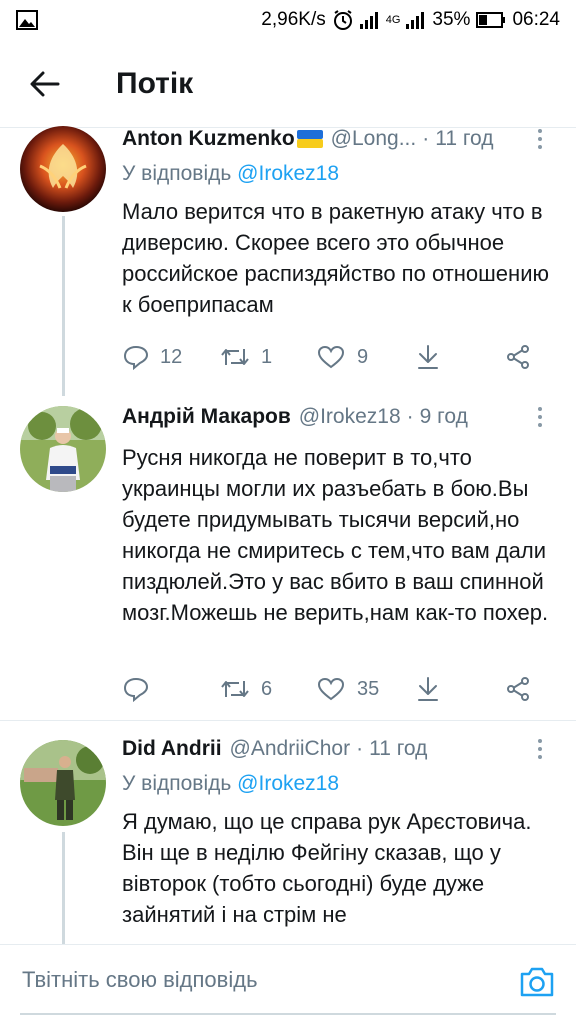 The width and height of the screenshot is (576, 1024). I want to click on status-bar: 2,96K/s 4G 35% 06:24, so click(288, 20).